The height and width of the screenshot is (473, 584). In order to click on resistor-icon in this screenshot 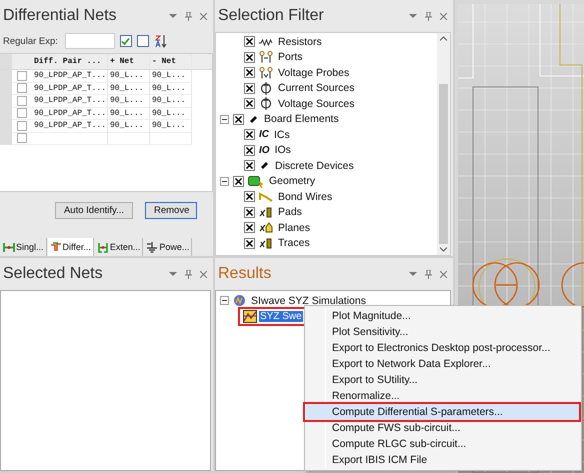, I will do `click(266, 42)`.